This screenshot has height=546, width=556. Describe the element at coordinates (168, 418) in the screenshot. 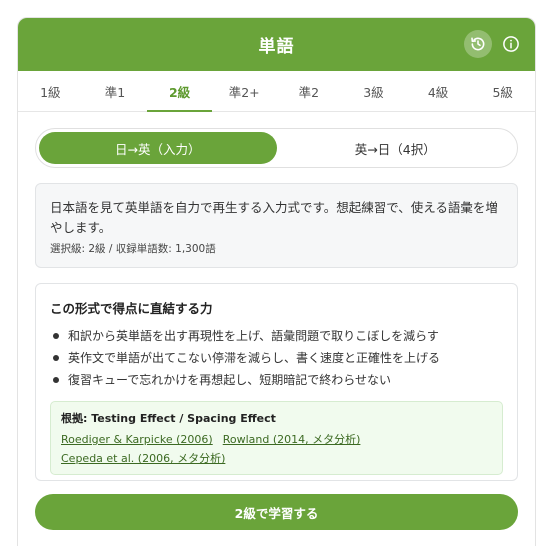

I see `evidence-title: 根拠: Testing Effect / Spacing Effect` at that location.